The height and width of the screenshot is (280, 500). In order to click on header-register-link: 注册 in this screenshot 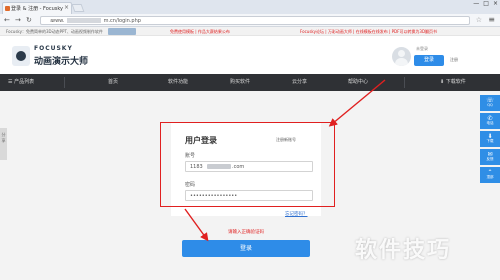, I will do `click(454, 60)`.